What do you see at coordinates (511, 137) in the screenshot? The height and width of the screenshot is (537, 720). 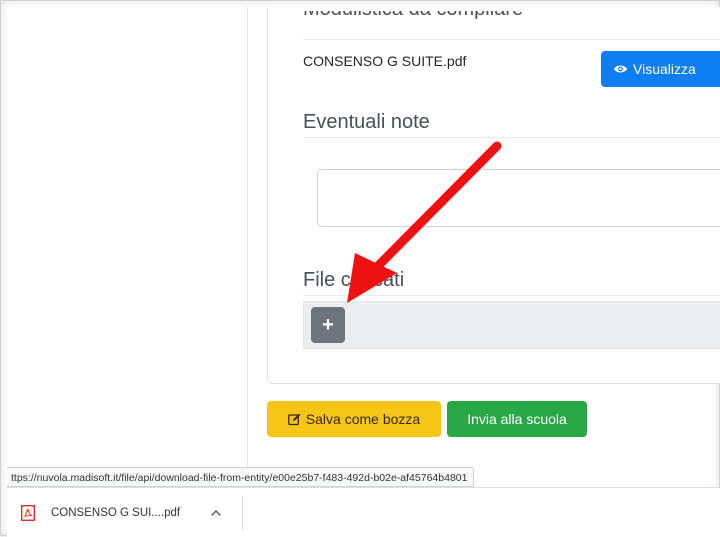 I see `notes-divider` at bounding box center [511, 137].